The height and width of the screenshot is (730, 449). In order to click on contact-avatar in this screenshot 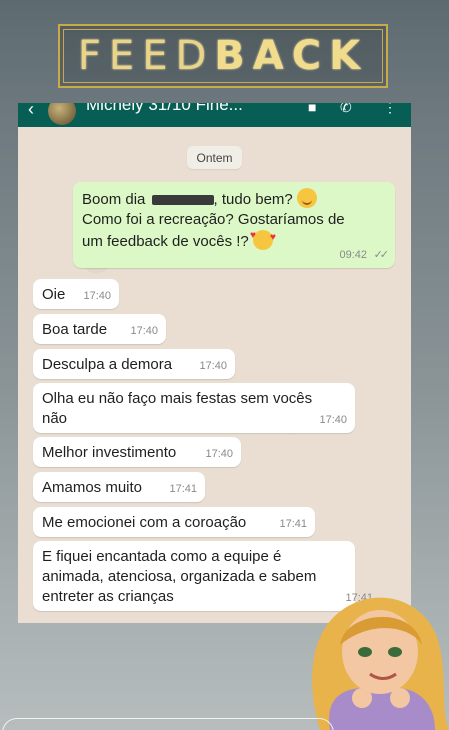, I will do `click(62, 114)`.